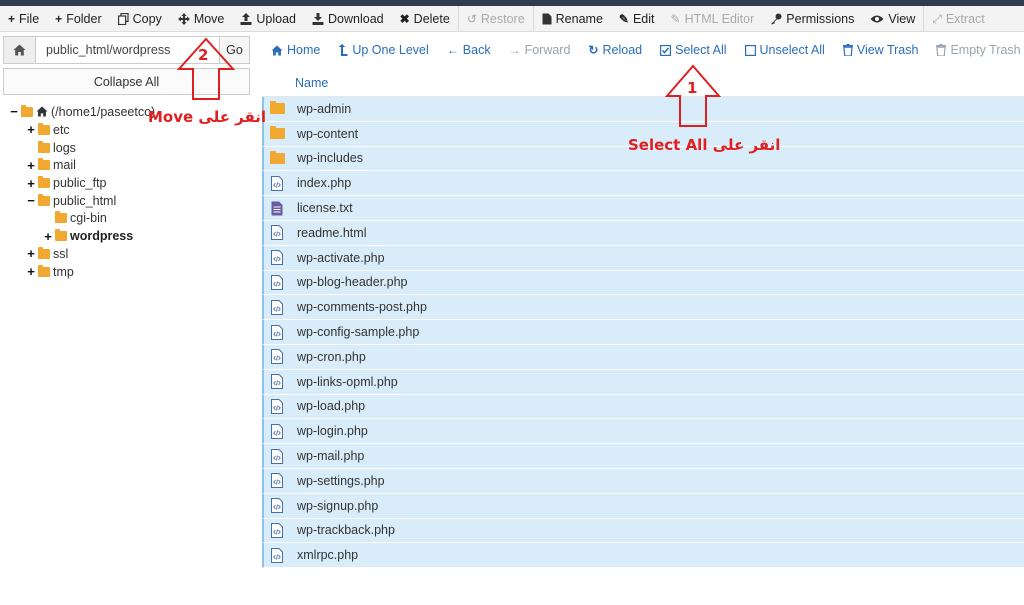  Describe the element at coordinates (643, 233) in the screenshot. I see `table-row: readme.html` at that location.